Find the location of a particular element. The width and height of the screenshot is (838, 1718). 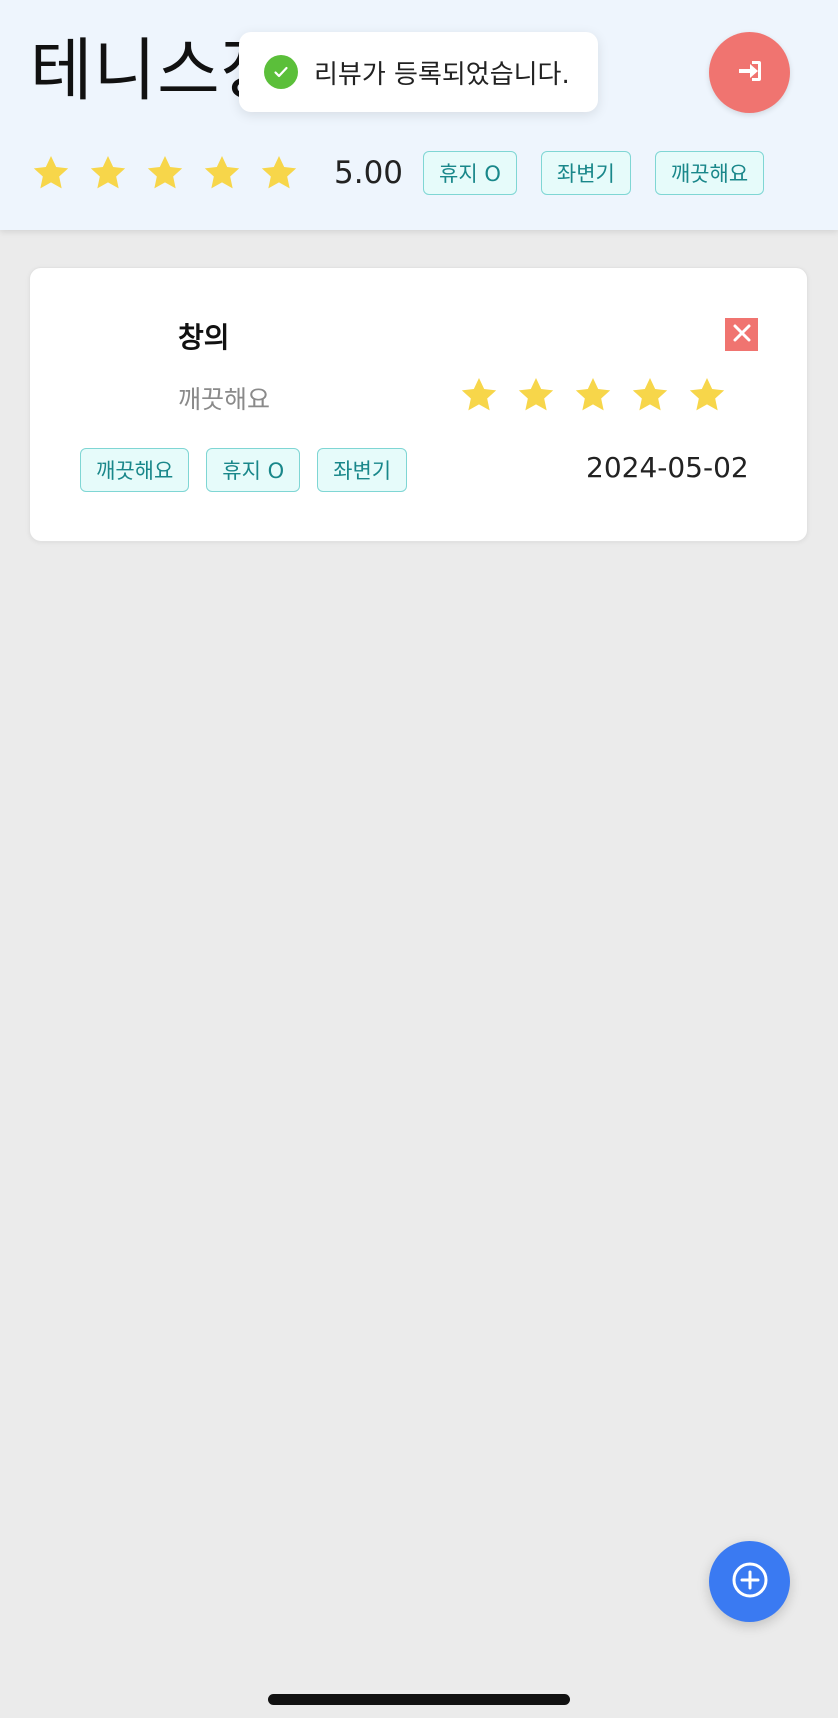

review-tags: 깨끗해요 휴지 O 좌변기 is located at coordinates (252, 470).